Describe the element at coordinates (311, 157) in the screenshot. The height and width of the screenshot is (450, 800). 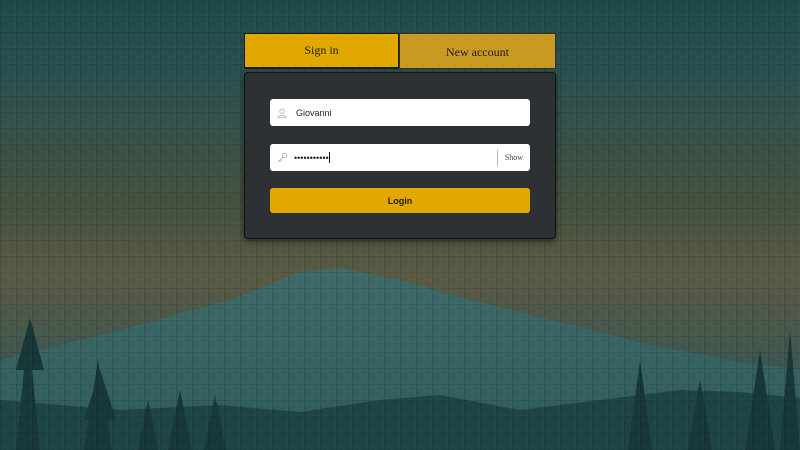
I see `password-value: •••••••••••` at that location.